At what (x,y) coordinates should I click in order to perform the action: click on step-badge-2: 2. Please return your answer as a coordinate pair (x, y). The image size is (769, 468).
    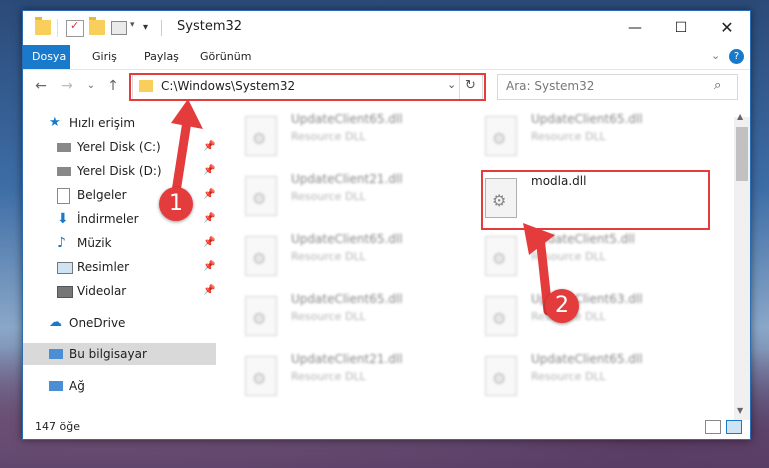
    Looking at the image, I should click on (562, 306).